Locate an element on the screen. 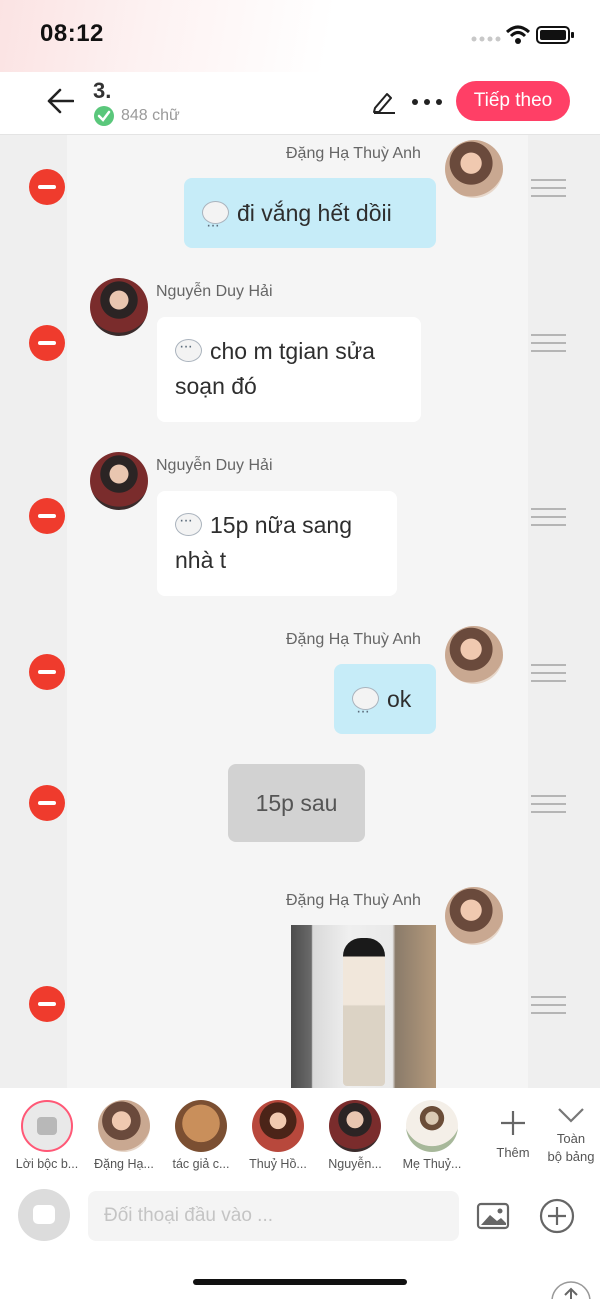 The image size is (600, 1299). image-icon is located at coordinates (493, 1216).